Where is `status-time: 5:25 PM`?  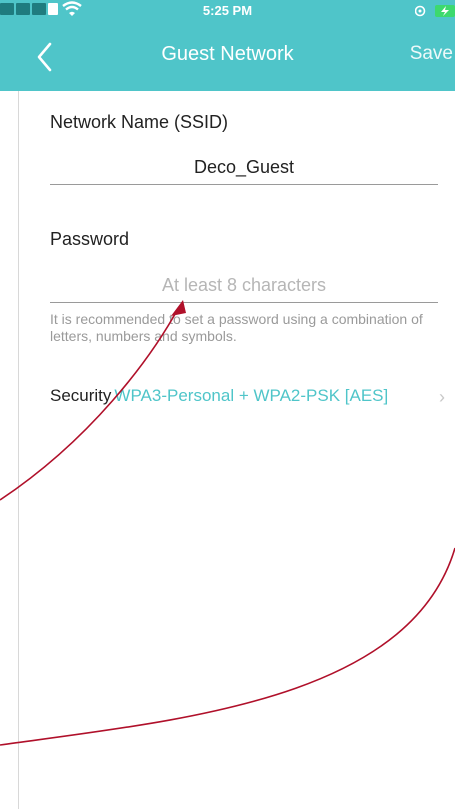 status-time: 5:25 PM is located at coordinates (227, 10).